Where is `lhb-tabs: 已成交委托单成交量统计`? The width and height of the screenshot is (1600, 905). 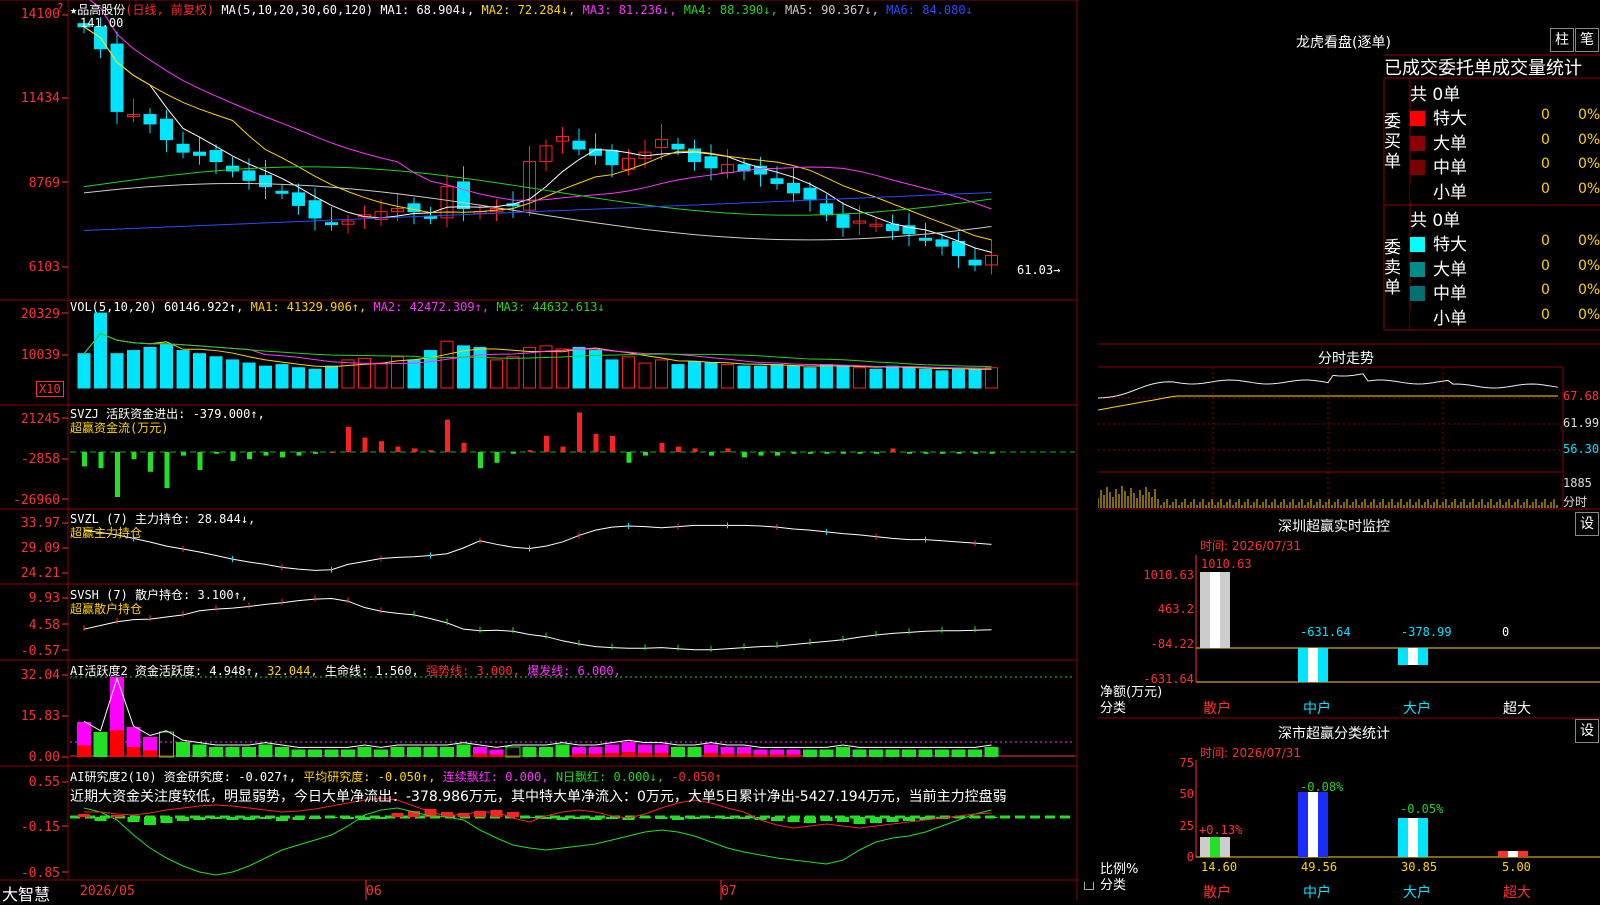
lhb-tabs: 已成交委托单成交量统计 is located at coordinates (1483, 67).